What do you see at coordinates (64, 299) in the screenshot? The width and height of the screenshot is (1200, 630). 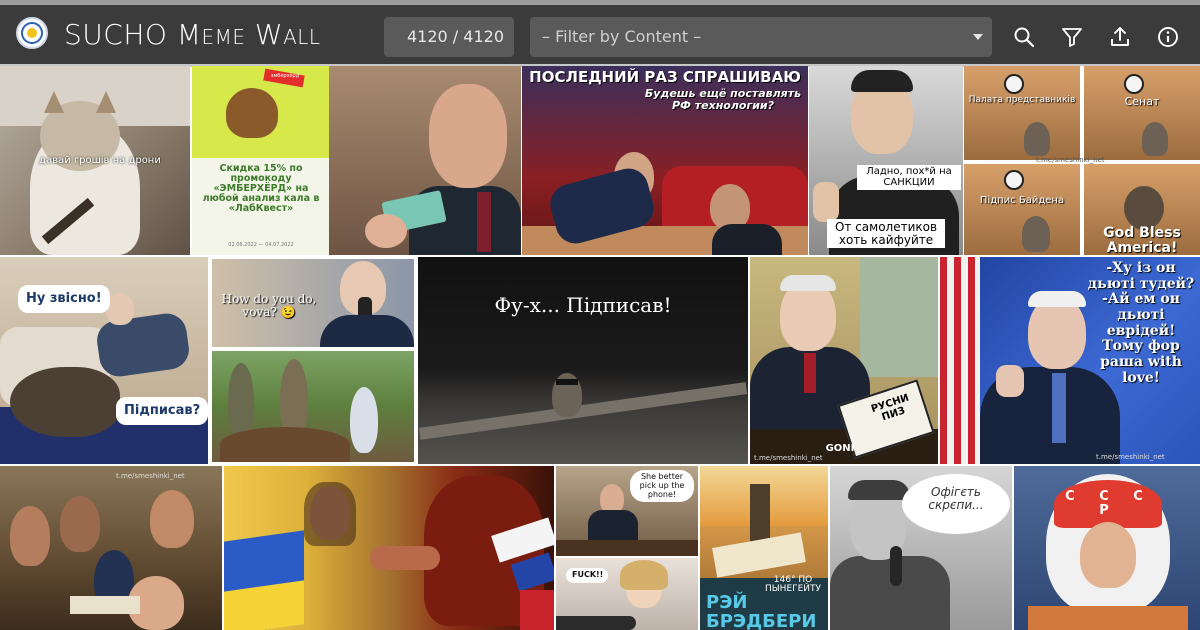 I see `speech-bubble-sure: Ну звісно!` at bounding box center [64, 299].